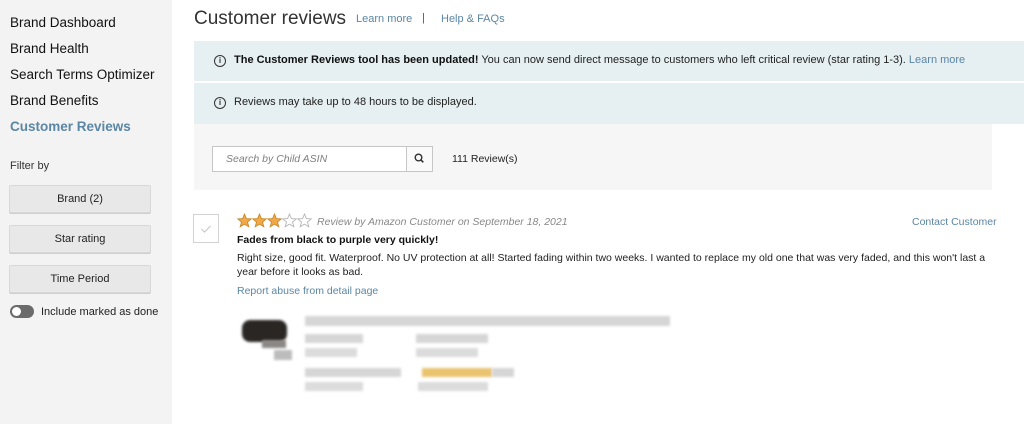 This screenshot has width=1024, height=424. Describe the element at coordinates (937, 60) in the screenshot. I see `banner-learn-more-link: Learn more` at that location.